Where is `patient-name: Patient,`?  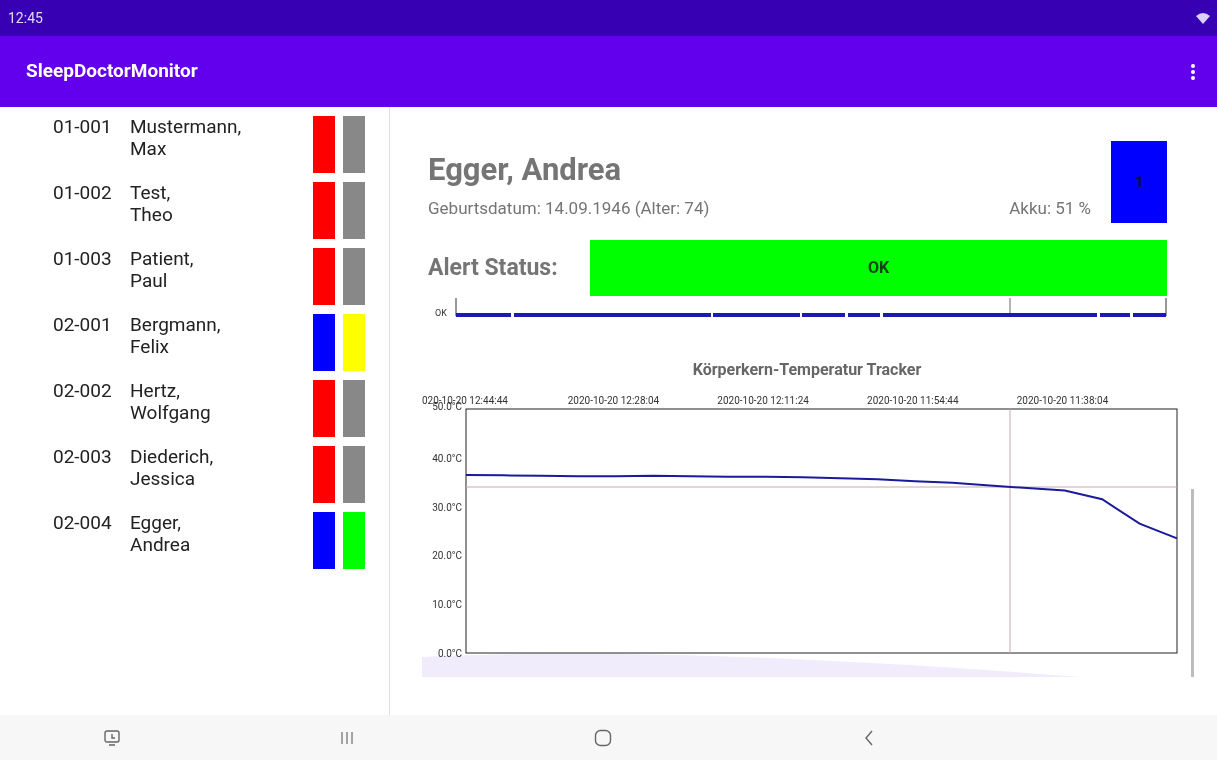 patient-name: Patient, is located at coordinates (215, 259).